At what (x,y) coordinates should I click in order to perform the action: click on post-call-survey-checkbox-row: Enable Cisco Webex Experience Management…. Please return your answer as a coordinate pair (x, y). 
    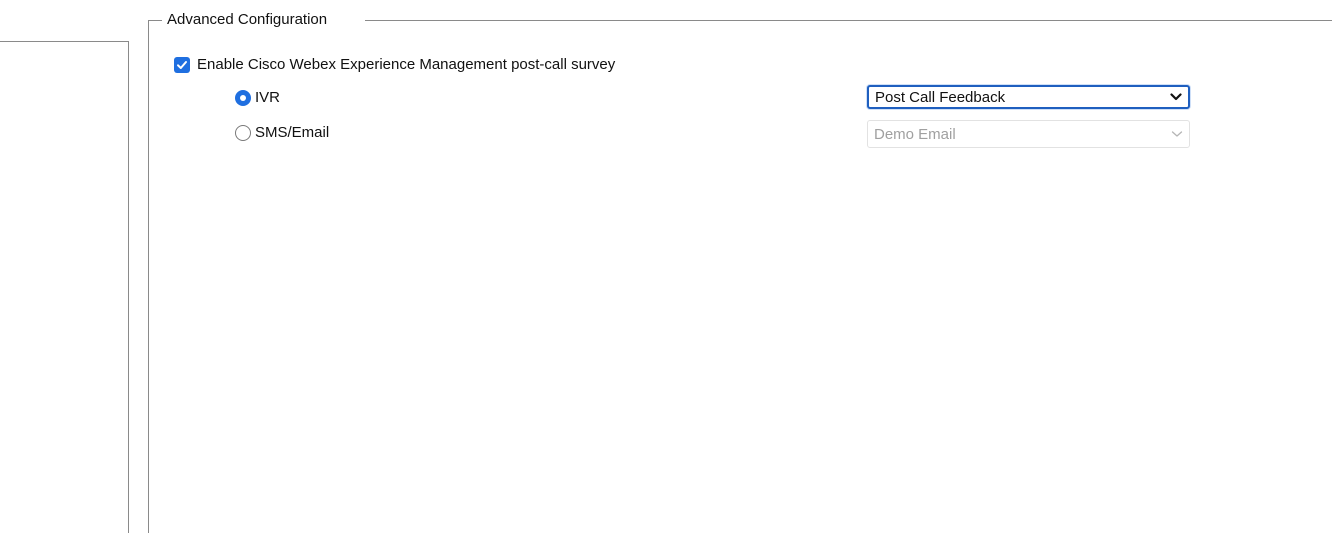
    Looking at the image, I should click on (394, 64).